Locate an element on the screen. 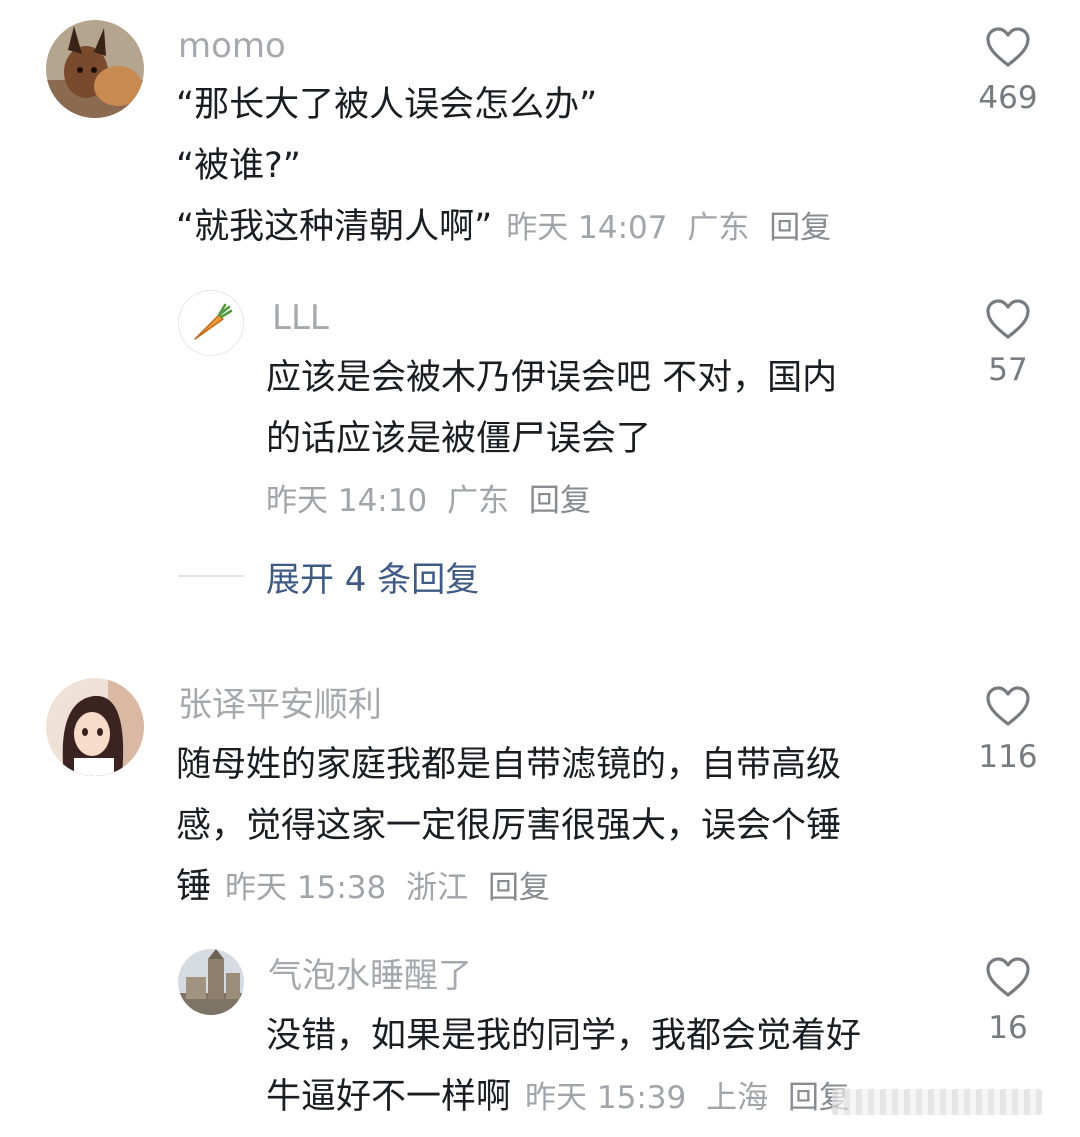 This screenshot has width=1080, height=1137. reply-text-line: 牛逼好不一样啊 昨天 15:39 上海 回复 is located at coordinates (558, 1097).